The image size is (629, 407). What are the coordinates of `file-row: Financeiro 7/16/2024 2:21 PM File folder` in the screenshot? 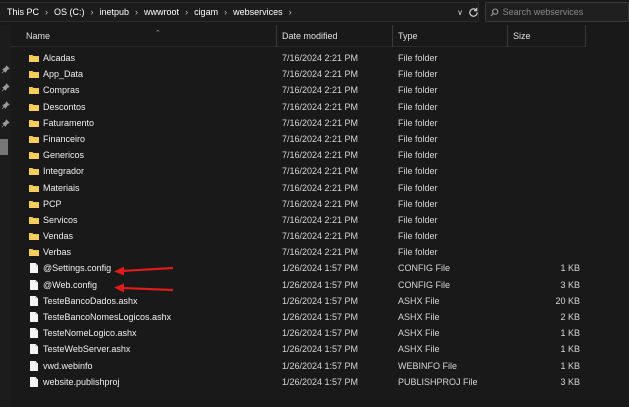 It's located at (320, 139).